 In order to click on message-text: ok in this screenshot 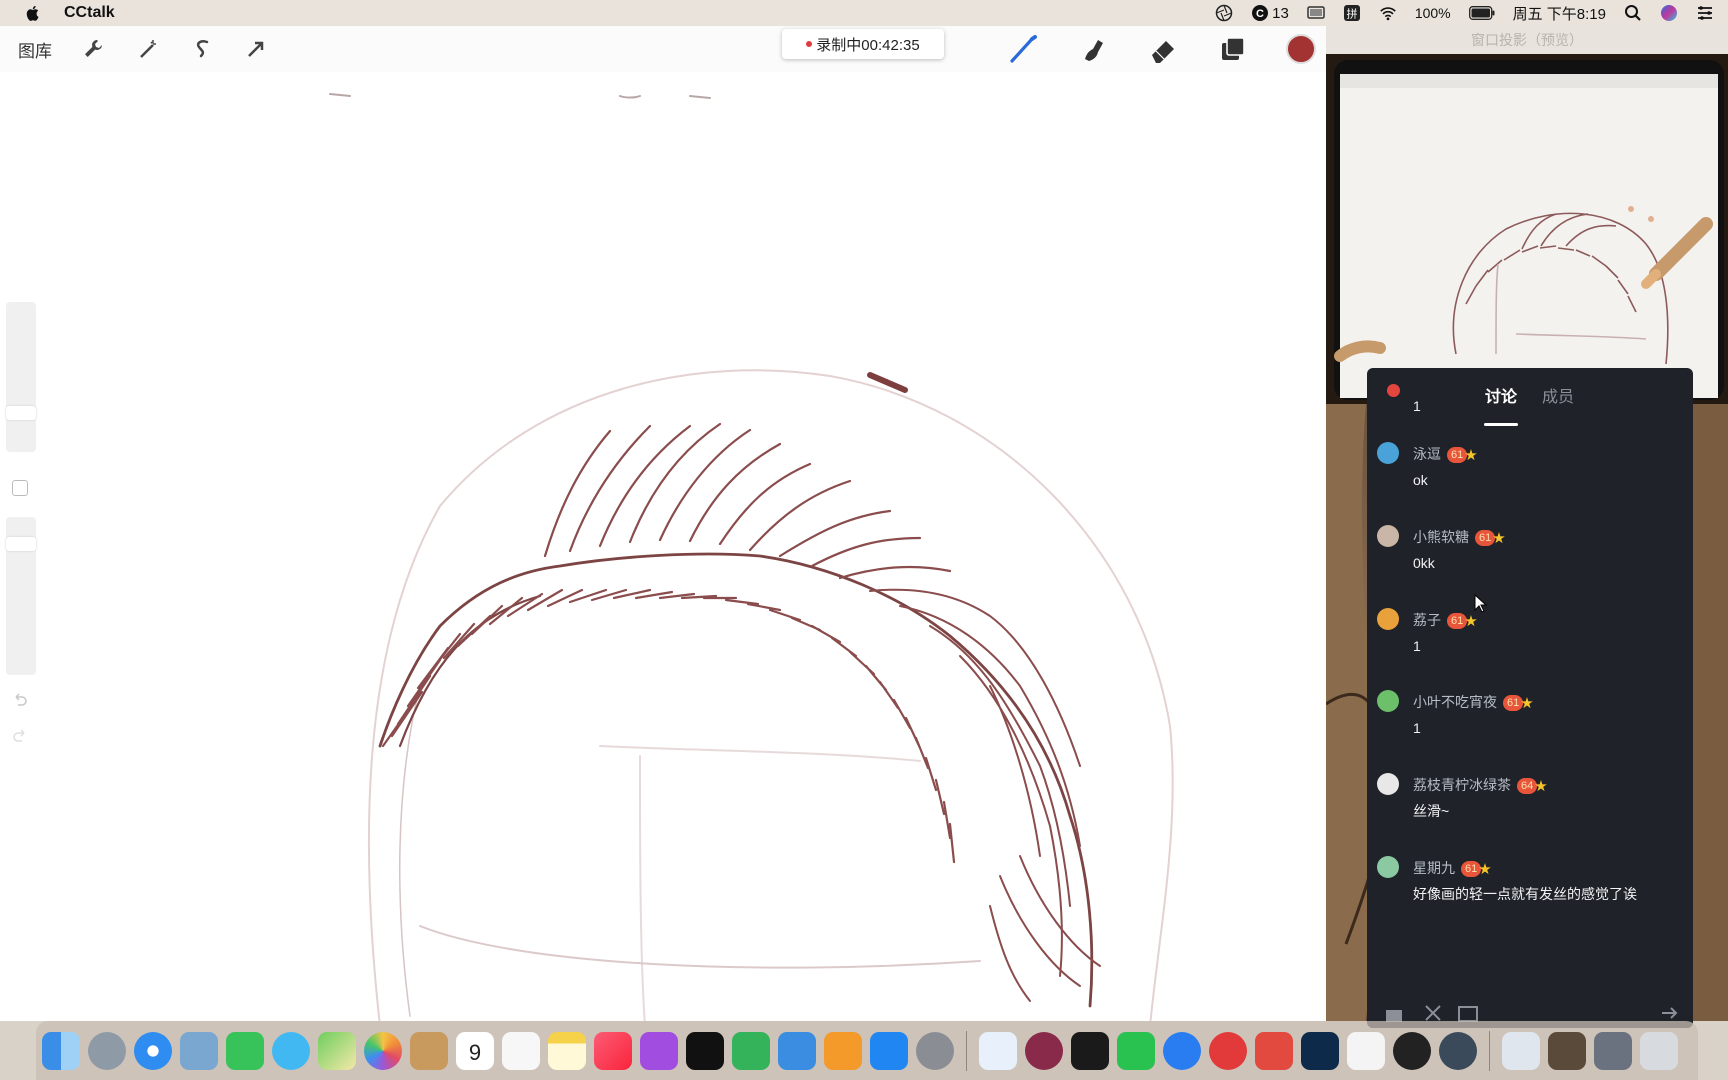, I will do `click(1420, 480)`.